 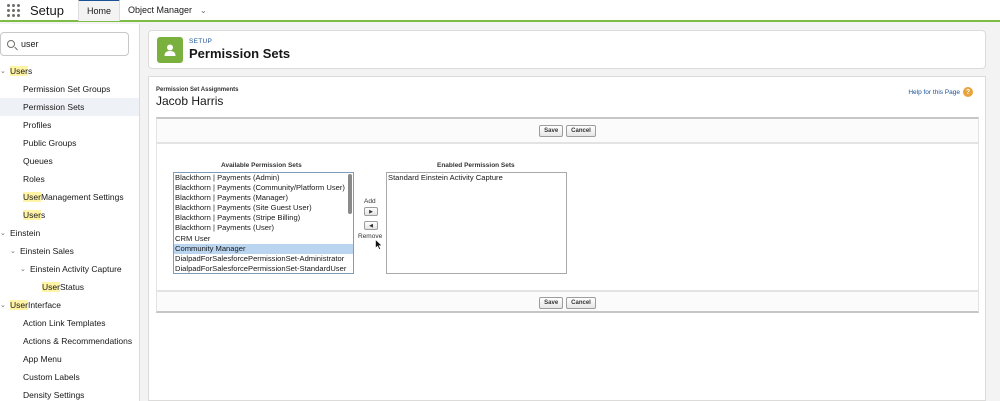 I want to click on tab-object-manager: Object Manager ⌄, so click(x=167, y=10).